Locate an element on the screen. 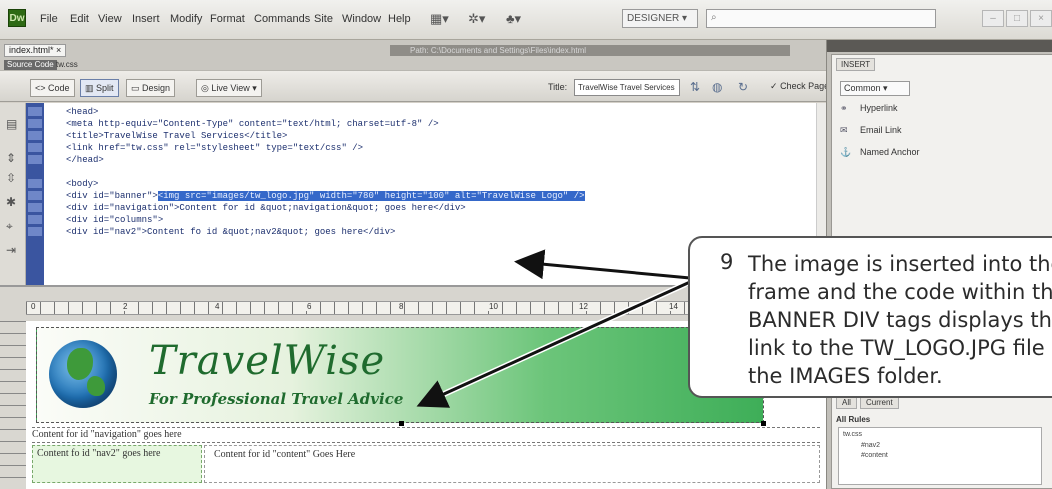 This screenshot has height=489, width=1052. close-icon: × is located at coordinates (58, 50).